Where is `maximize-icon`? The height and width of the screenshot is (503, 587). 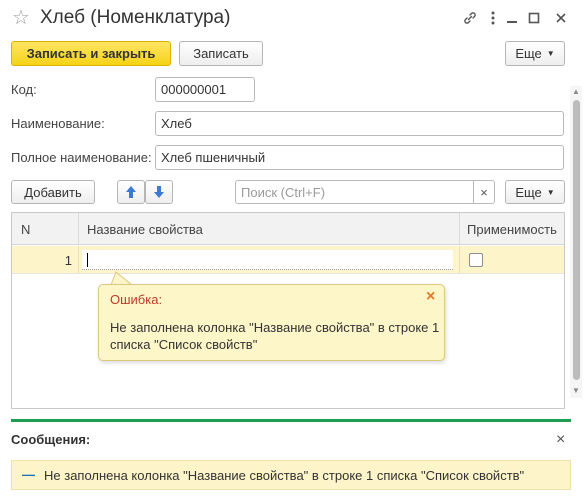
maximize-icon is located at coordinates (534, 18).